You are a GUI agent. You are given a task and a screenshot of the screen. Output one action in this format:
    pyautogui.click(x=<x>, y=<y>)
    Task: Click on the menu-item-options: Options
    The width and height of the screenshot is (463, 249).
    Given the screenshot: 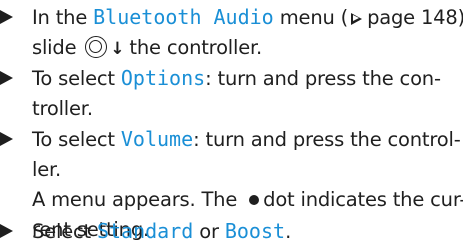 What is the action you would take?
    pyautogui.click(x=163, y=78)
    